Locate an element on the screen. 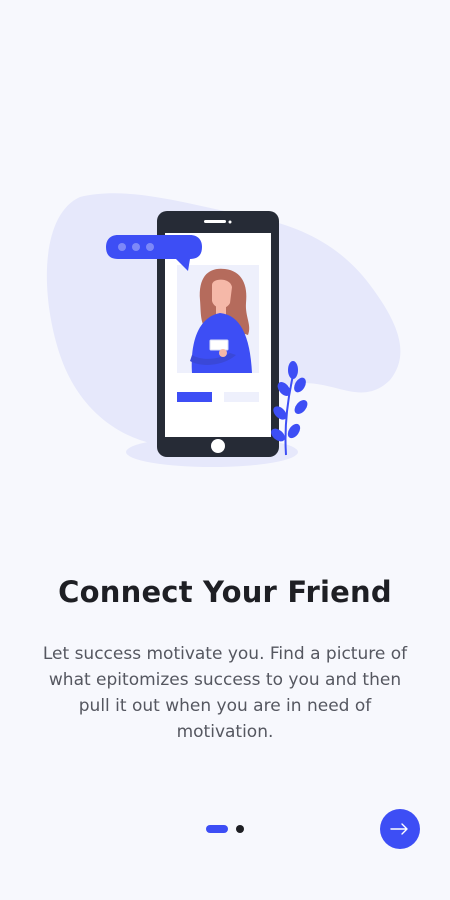 This screenshot has height=900, width=450. page-dot-active is located at coordinates (217, 829).